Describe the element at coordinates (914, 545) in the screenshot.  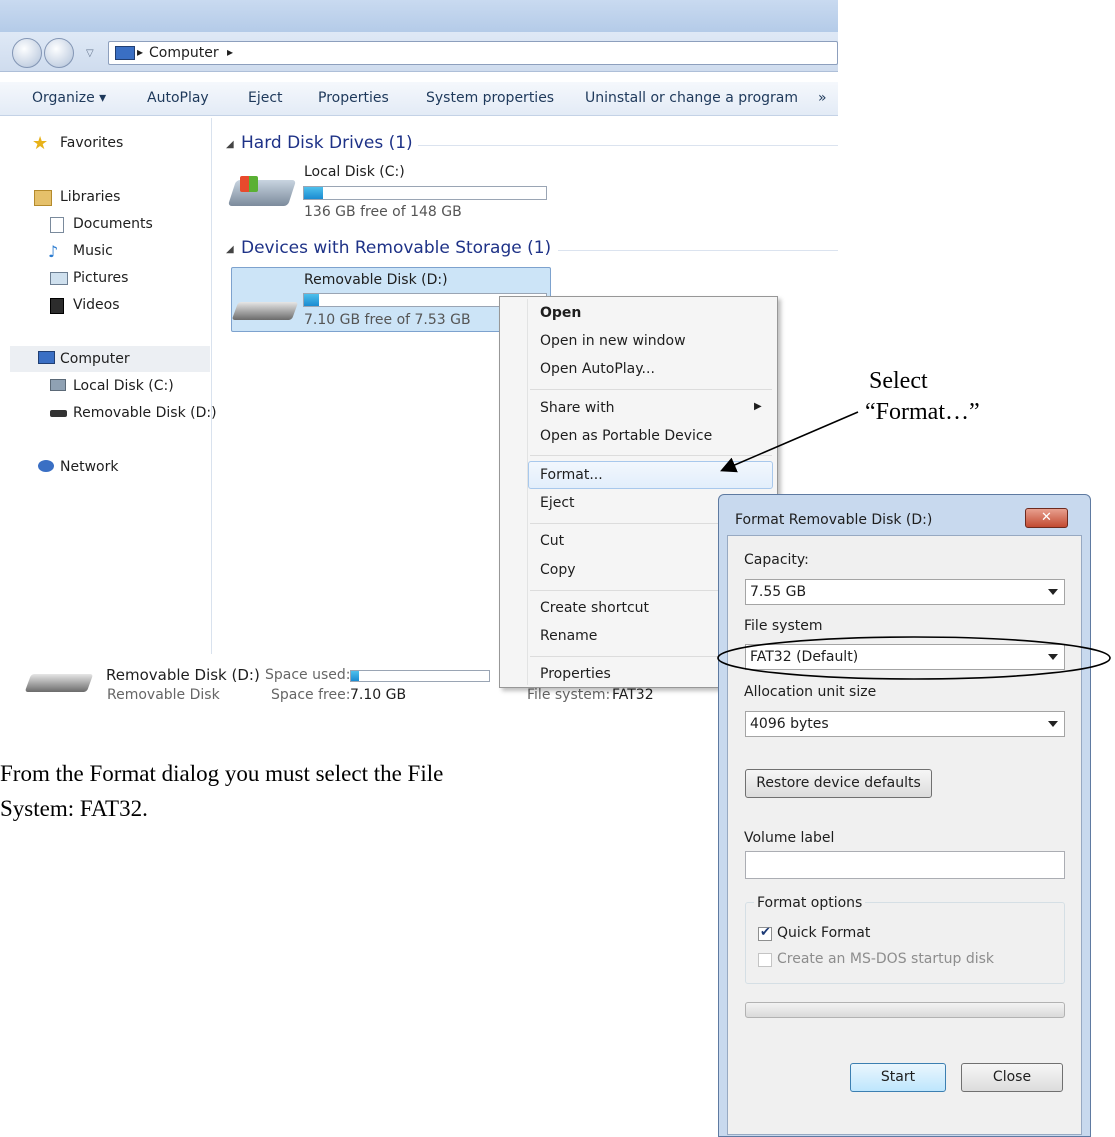
I see `annotation-overlay` at that location.